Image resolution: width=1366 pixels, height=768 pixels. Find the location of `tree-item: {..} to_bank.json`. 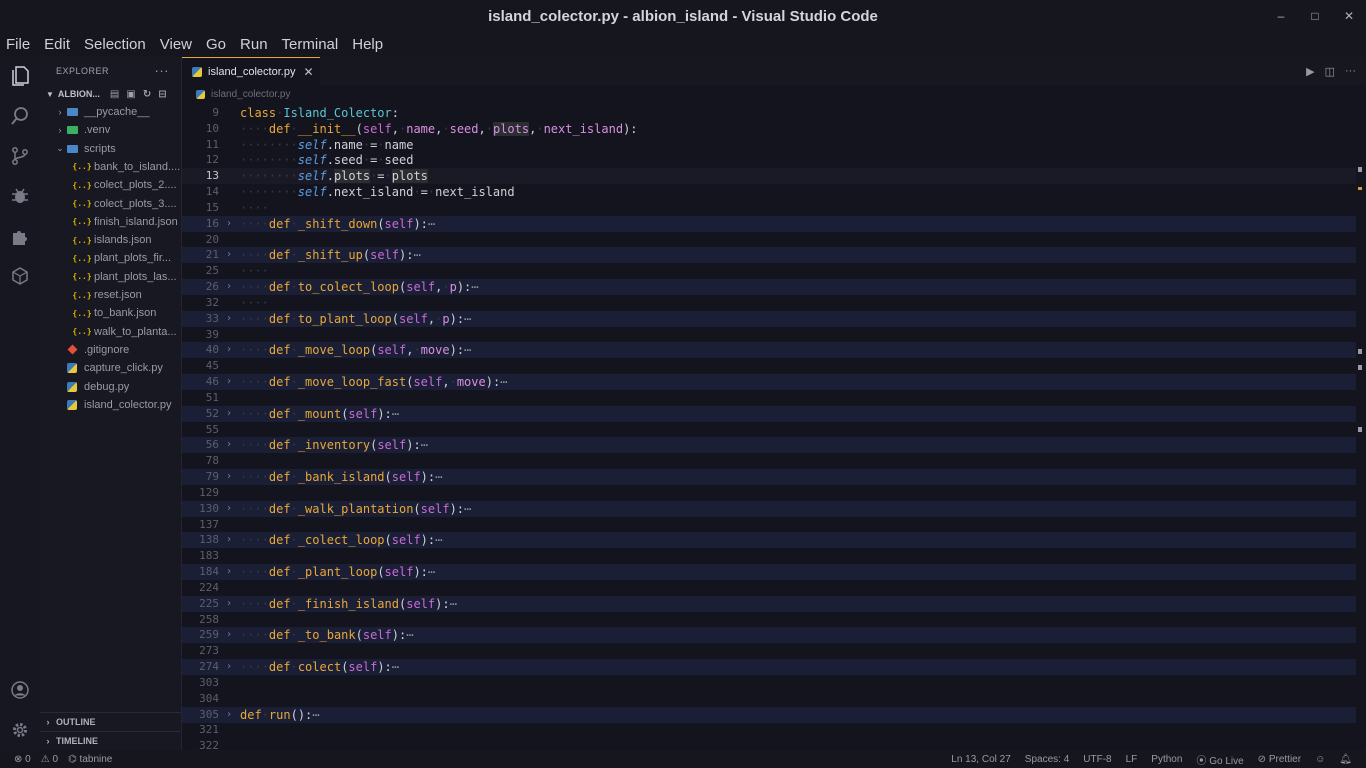

tree-item: {..} to_bank.json is located at coordinates (110, 313).